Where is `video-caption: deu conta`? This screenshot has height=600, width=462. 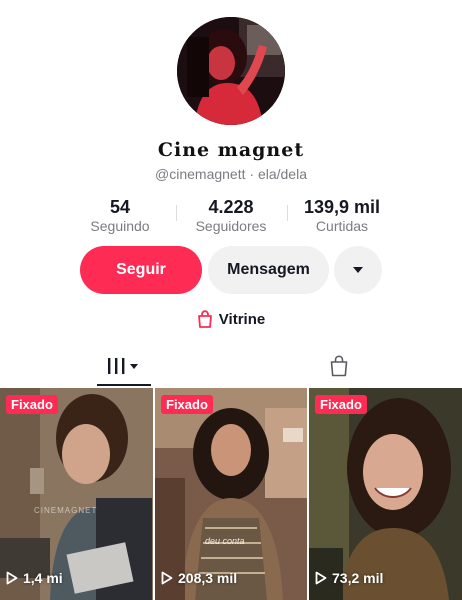
video-caption: deu conta is located at coordinates (225, 541).